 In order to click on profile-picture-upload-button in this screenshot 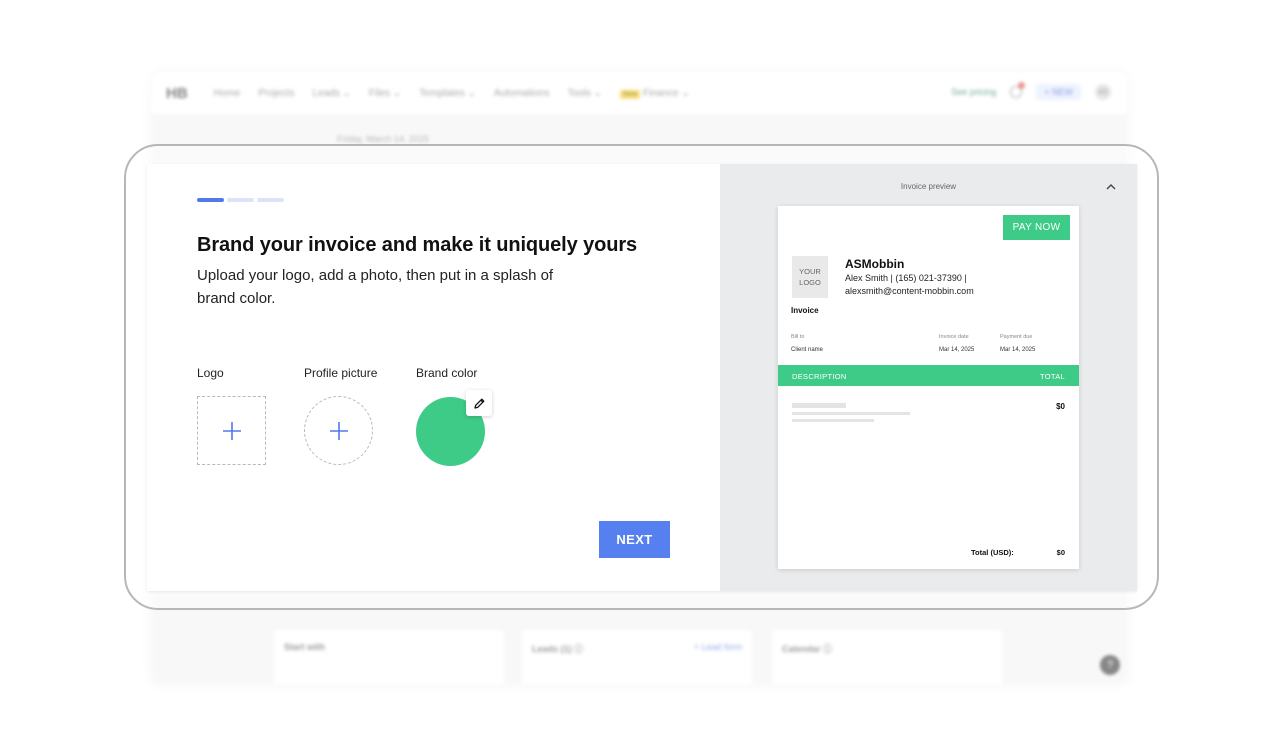, I will do `click(338, 430)`.